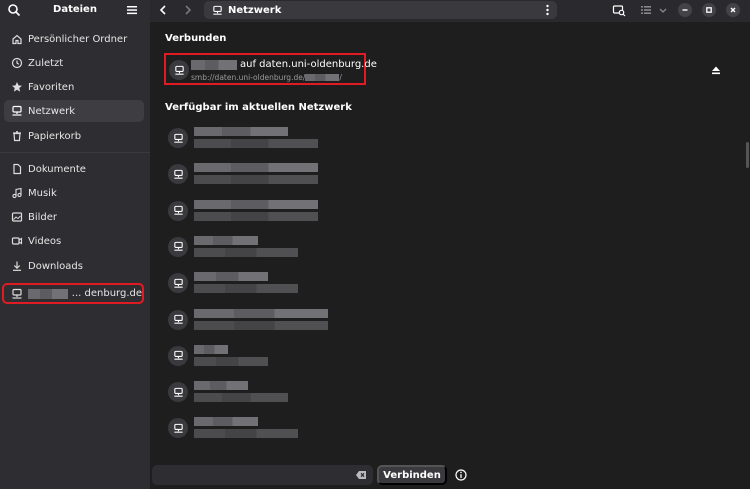 The height and width of the screenshot is (489, 750). I want to click on sidebar-item-videos: Videos, so click(74, 241).